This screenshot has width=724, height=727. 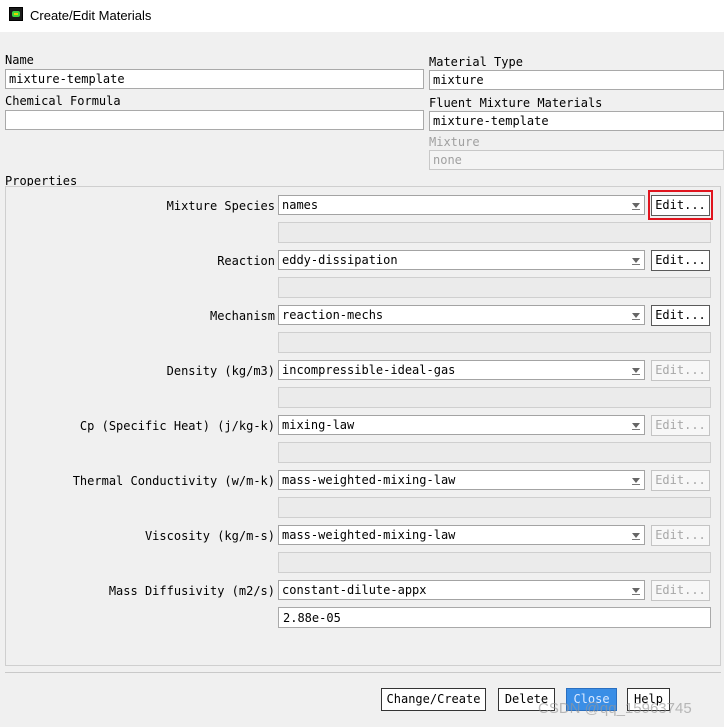 What do you see at coordinates (494, 452) in the screenshot?
I see `cp-sub-field` at bounding box center [494, 452].